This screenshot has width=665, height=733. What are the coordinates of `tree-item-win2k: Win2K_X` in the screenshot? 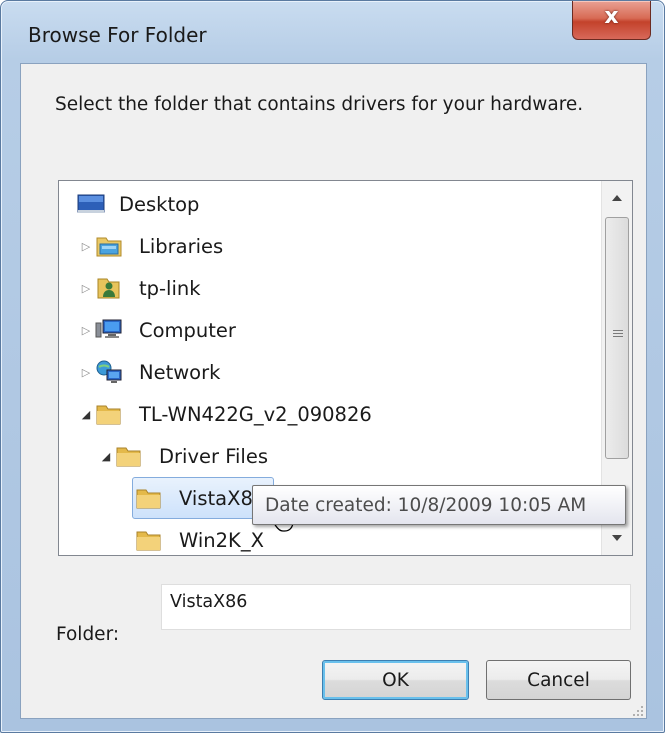 It's located at (329, 538).